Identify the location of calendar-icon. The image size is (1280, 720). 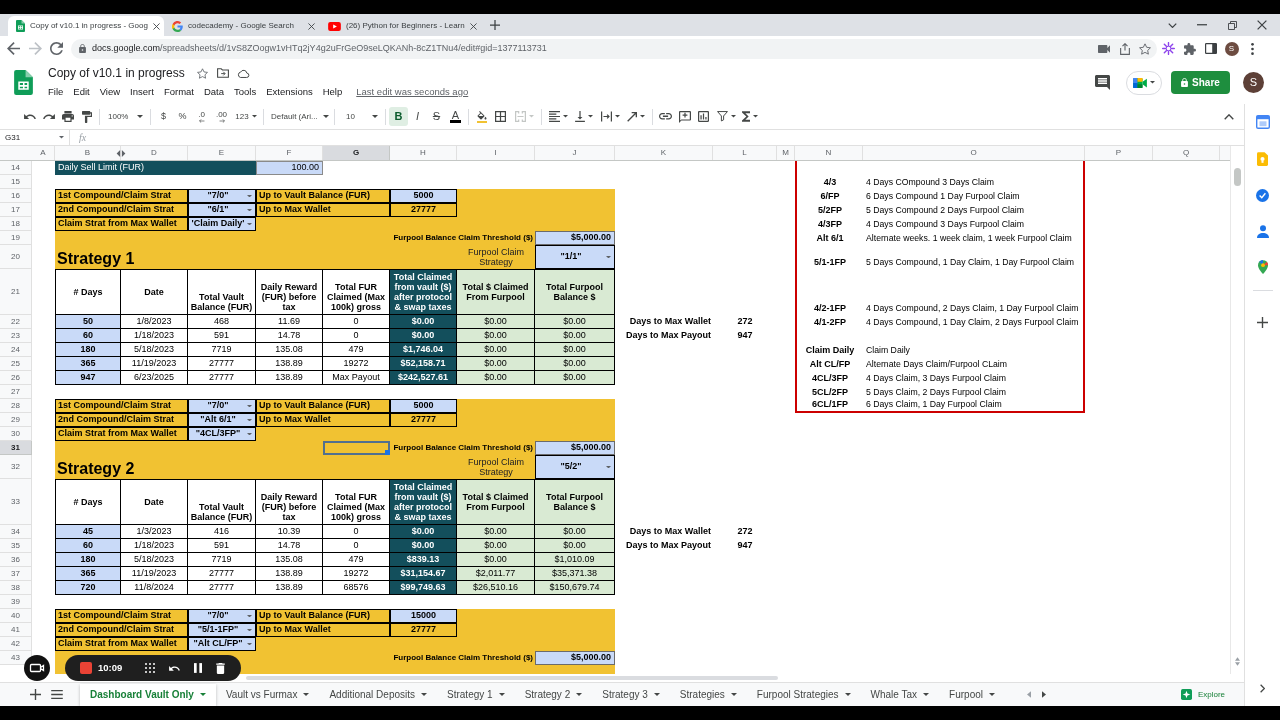
(1262, 122).